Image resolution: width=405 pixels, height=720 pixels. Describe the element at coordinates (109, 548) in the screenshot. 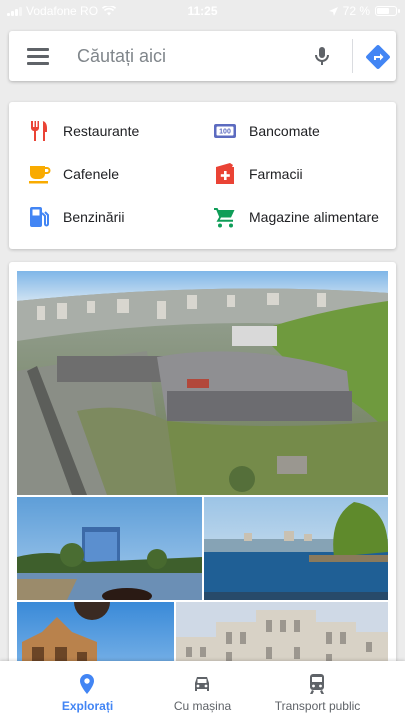

I see `lake-building-photo` at that location.